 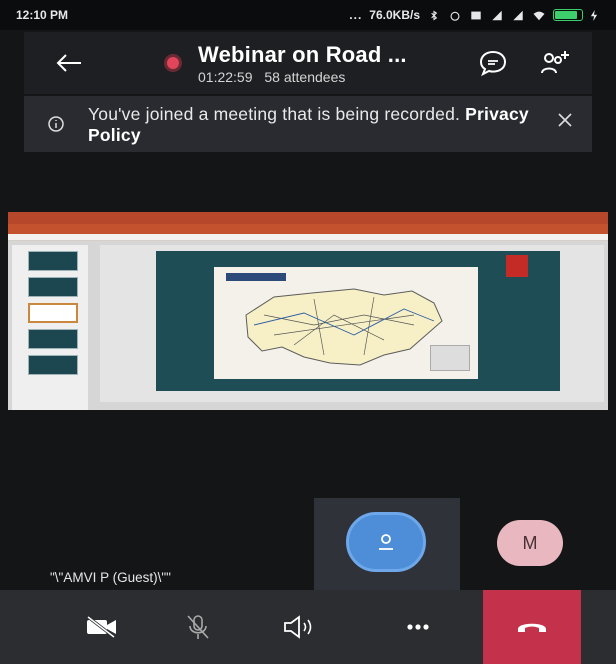 I want to click on powerpoint-title-bar, so click(x=308, y=218).